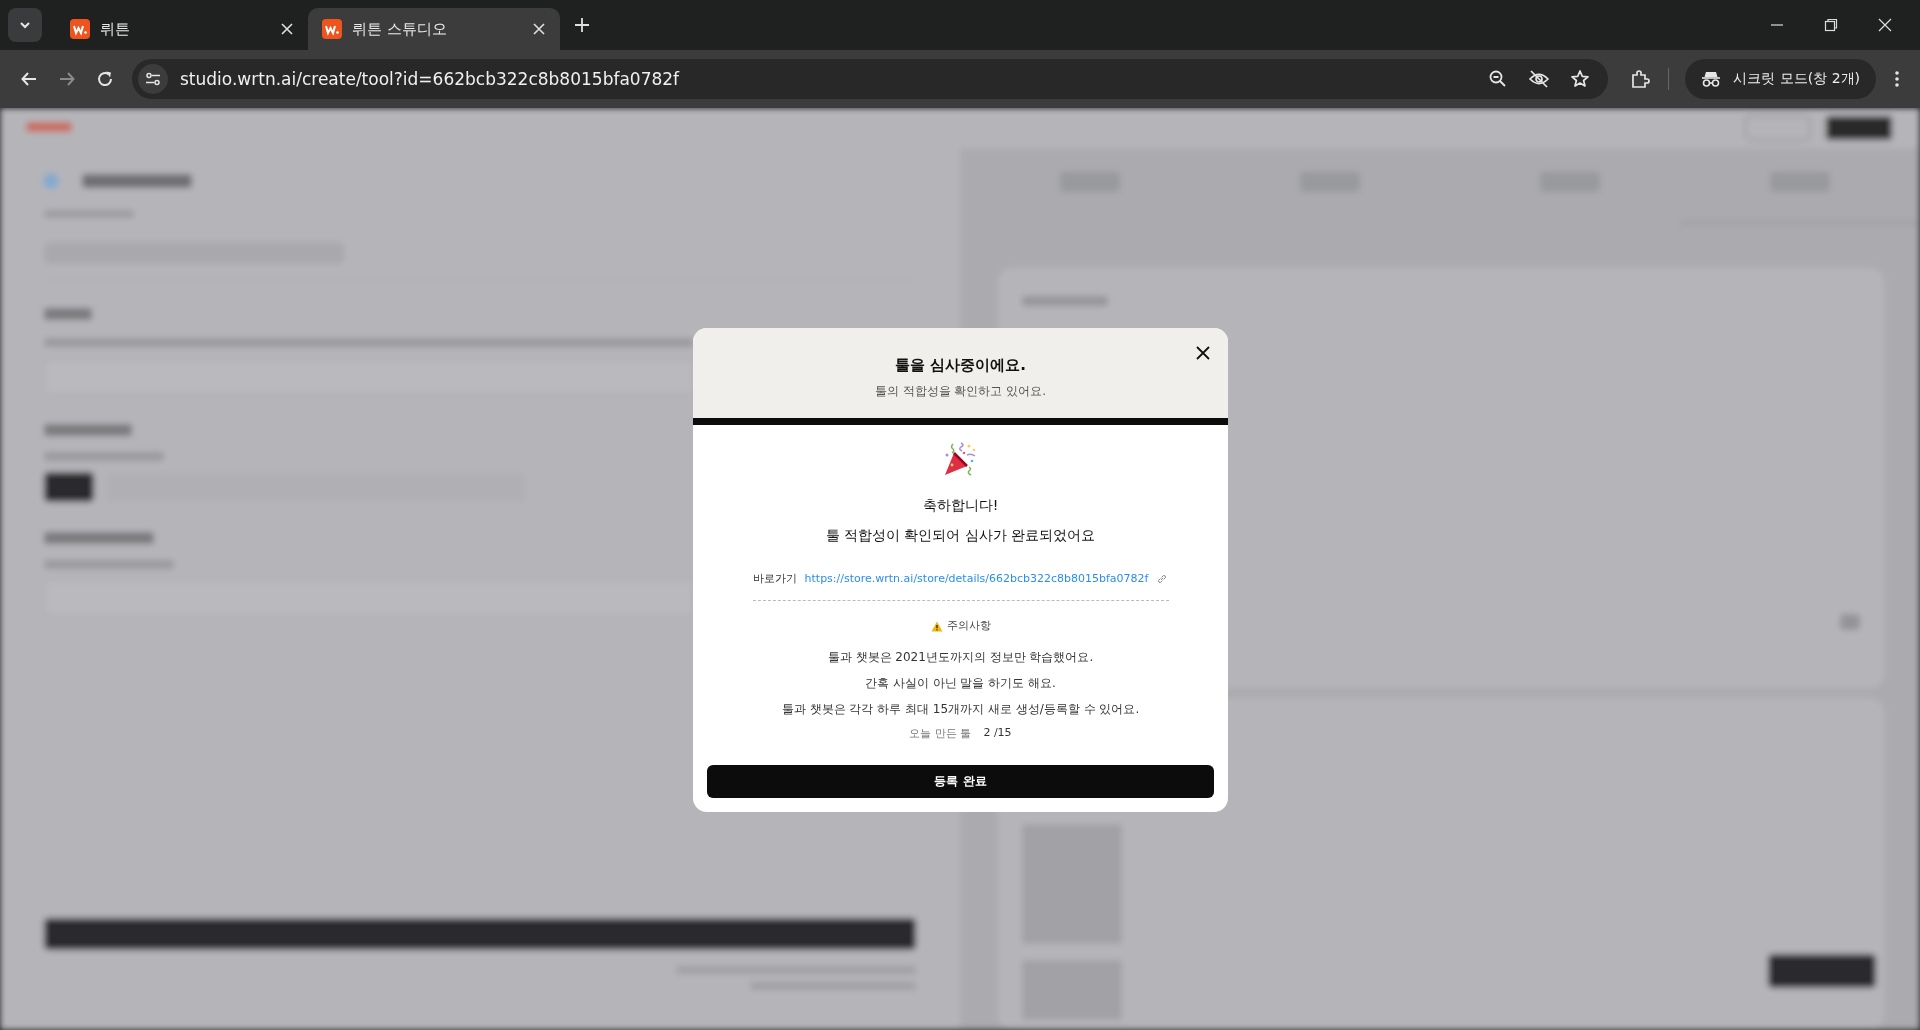 The width and height of the screenshot is (1920, 1030). Describe the element at coordinates (25, 25) in the screenshot. I see `tab-search-button` at that location.